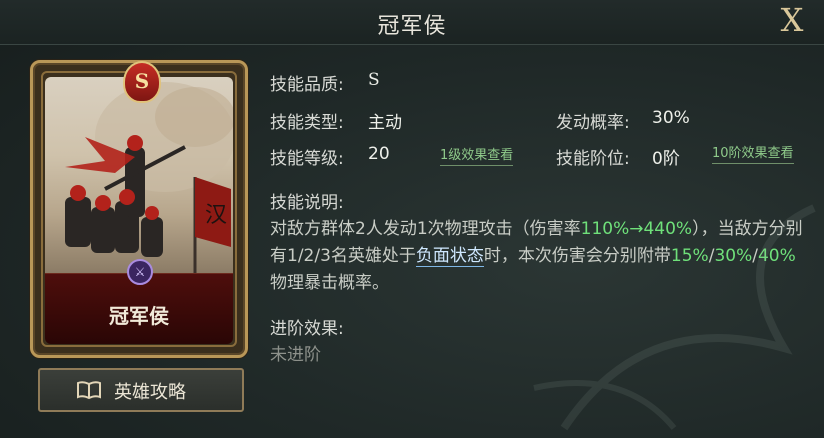 The width and height of the screenshot is (824, 438). I want to click on type-label: 技能类型:, so click(307, 123).